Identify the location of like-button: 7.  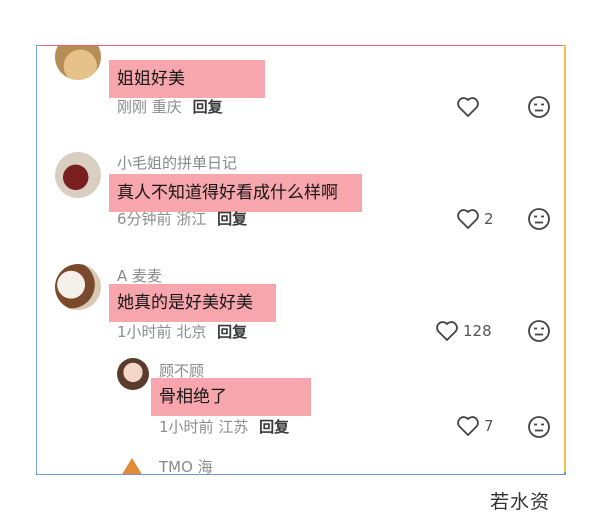
(475, 426).